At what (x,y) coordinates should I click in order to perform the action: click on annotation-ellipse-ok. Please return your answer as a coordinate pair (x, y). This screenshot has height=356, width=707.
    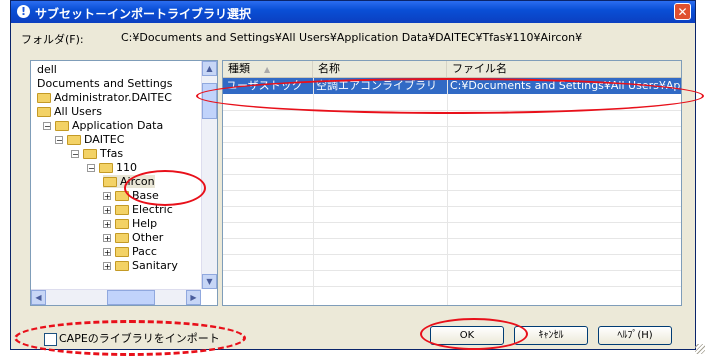
    Looking at the image, I should click on (474, 334).